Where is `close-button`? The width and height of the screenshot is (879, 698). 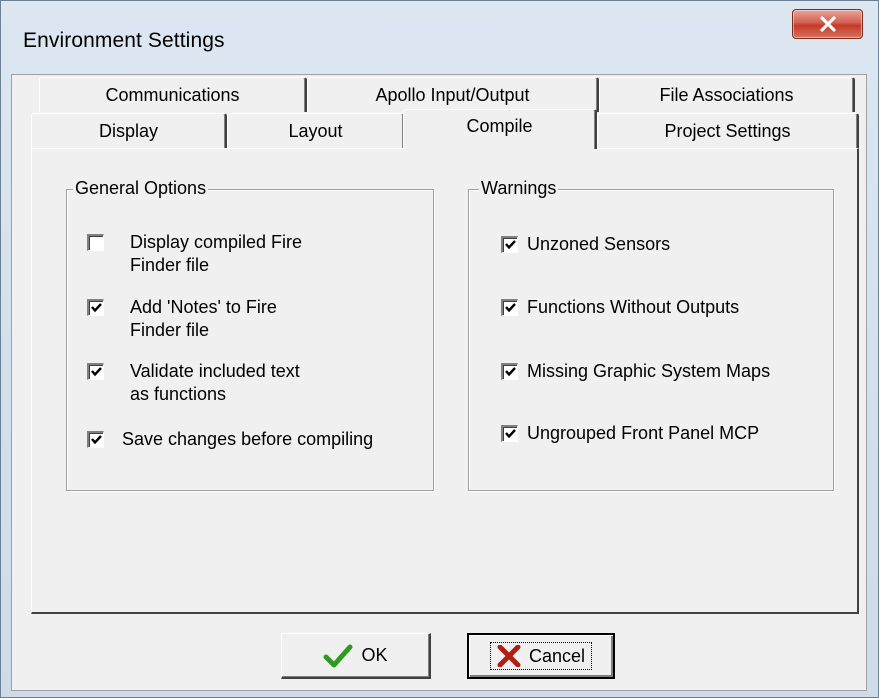 close-button is located at coordinates (827, 24).